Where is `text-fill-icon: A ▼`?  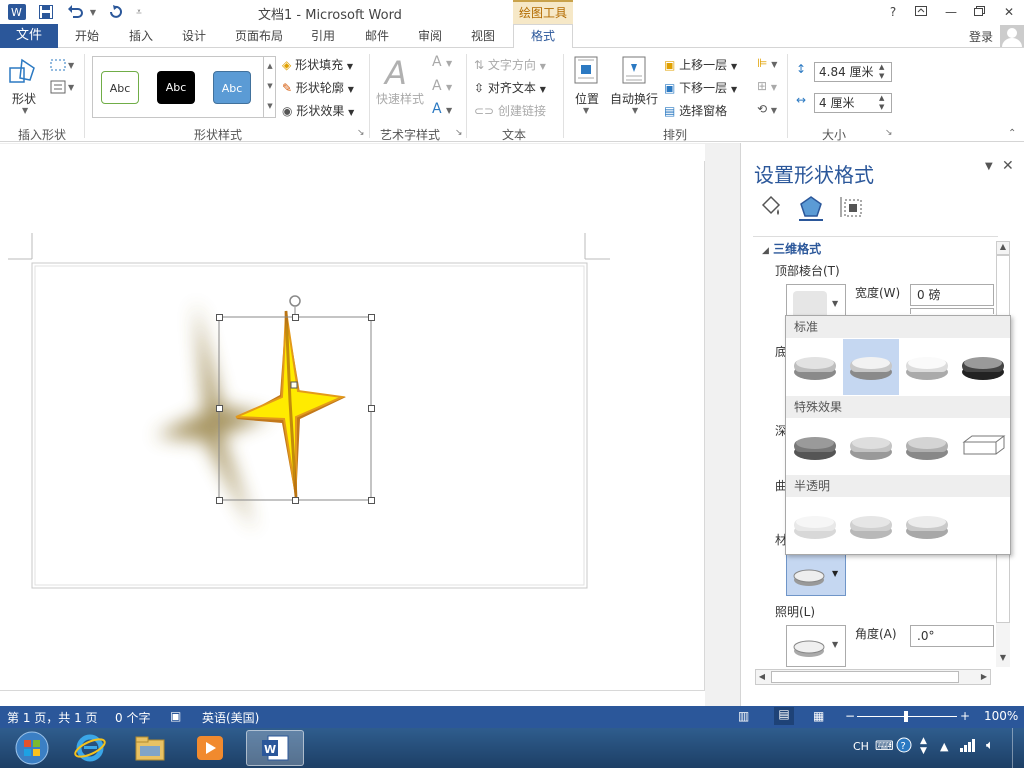
text-fill-icon: A ▼ is located at coordinates (442, 62).